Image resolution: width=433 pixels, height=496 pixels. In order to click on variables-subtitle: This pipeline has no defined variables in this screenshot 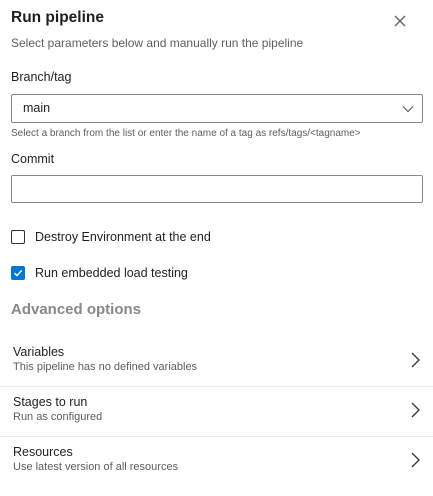, I will do `click(105, 367)`.